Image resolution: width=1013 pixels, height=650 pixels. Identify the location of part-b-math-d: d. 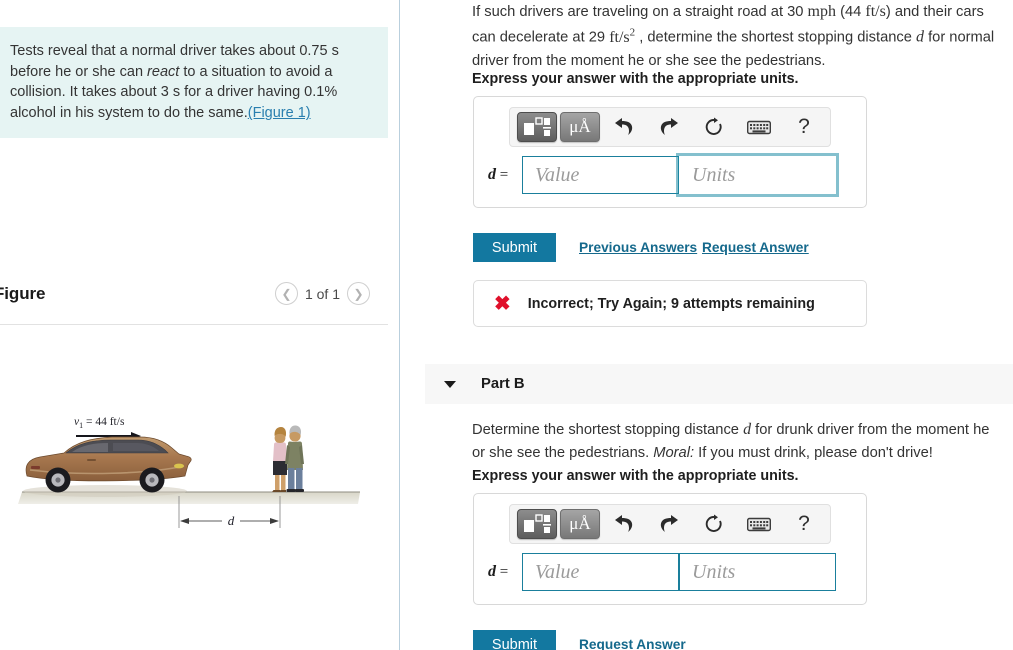
(747, 429).